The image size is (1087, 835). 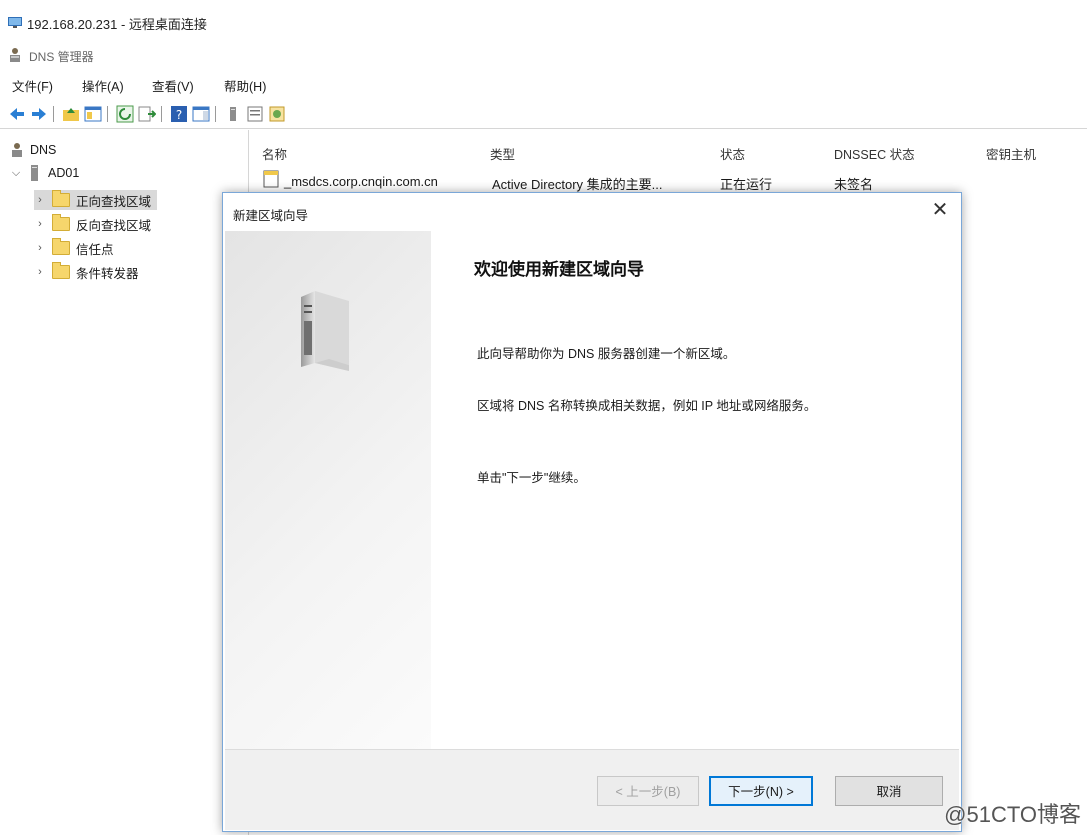 I want to click on help-icon: ?, so click(x=179, y=114).